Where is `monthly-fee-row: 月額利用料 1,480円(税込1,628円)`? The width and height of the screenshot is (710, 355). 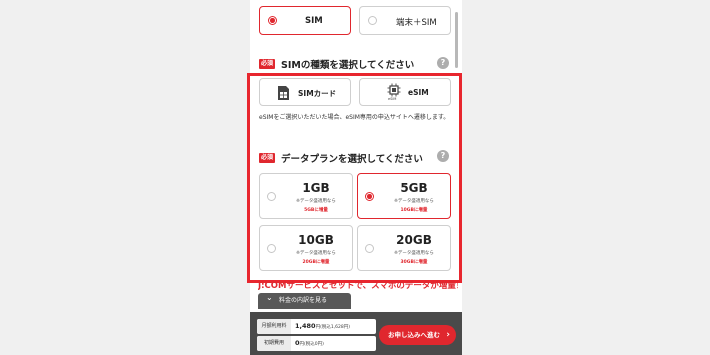 monthly-fee-row: 月額利用料 1,480円(税込1,628円) is located at coordinates (316, 326).